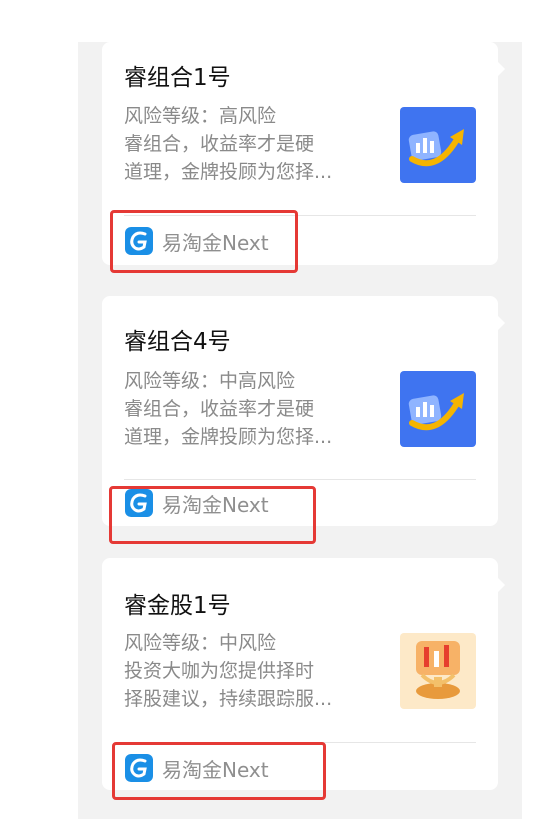 The image size is (552, 819). I want to click on card-title: 睿组合1号, so click(177, 78).